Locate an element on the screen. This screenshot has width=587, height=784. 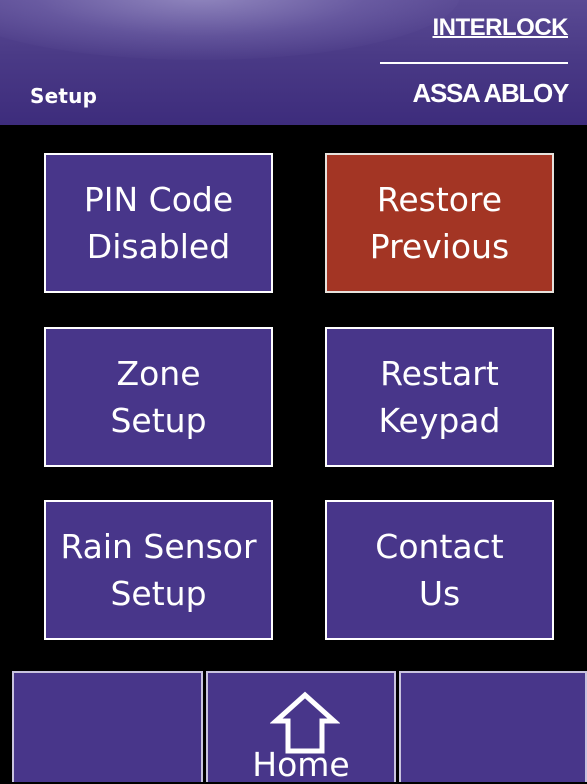
restore-previous-button-label-1: Restore is located at coordinates (439, 199).